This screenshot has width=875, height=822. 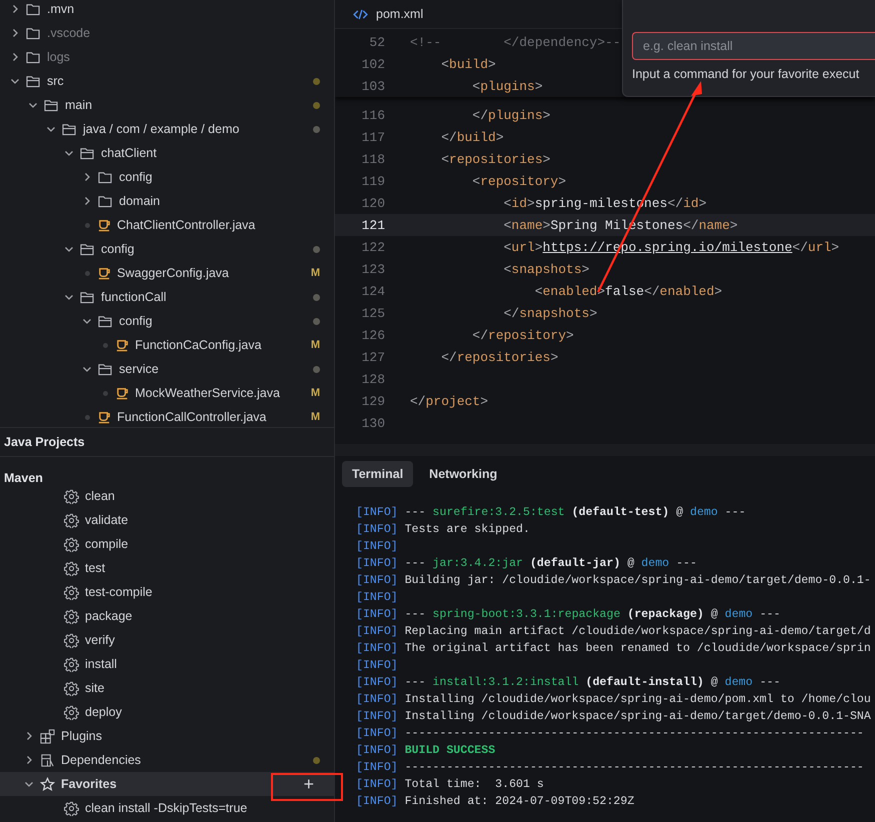 What do you see at coordinates (614, 717) in the screenshot?
I see `terminal-line: [INFO] Installing /cloudide/workspace/spring-ai-demo/target/demo-0.0.1-SNA` at bounding box center [614, 717].